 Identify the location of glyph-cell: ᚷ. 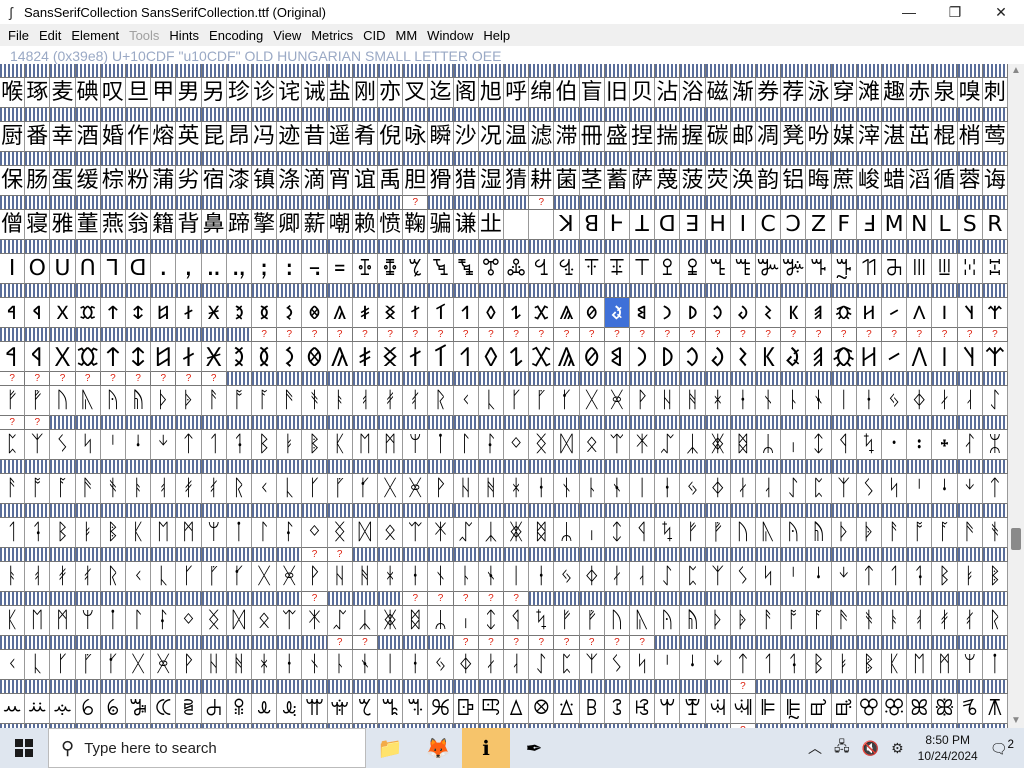
(391, 489).